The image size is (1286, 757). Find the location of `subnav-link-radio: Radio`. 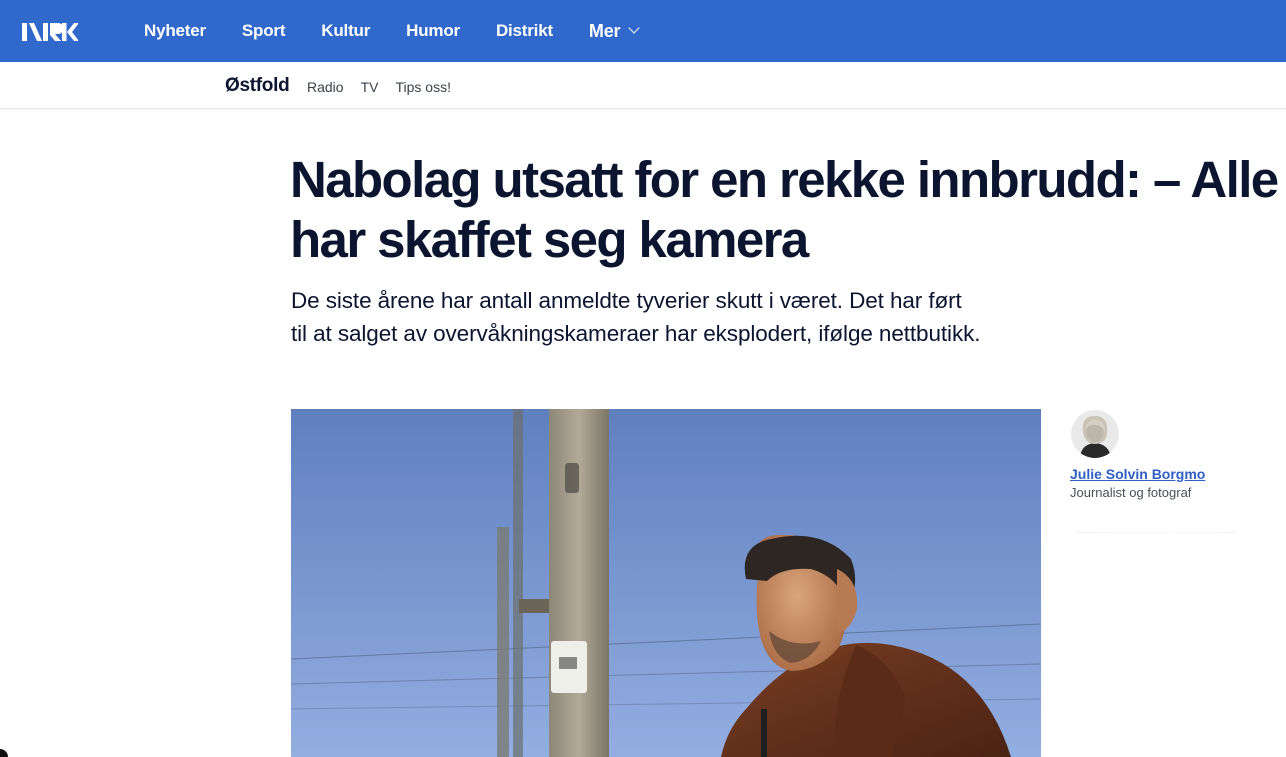

subnav-link-radio: Radio is located at coordinates (325, 87).